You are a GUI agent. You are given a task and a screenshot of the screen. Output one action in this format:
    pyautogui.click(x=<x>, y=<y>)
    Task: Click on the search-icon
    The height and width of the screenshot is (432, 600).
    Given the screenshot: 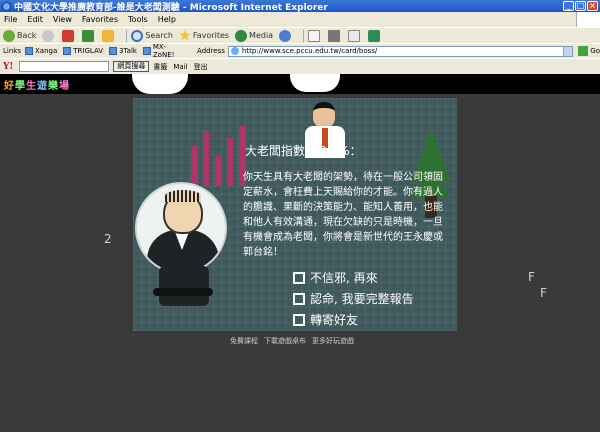 What is the action you would take?
    pyautogui.click(x=137, y=35)
    